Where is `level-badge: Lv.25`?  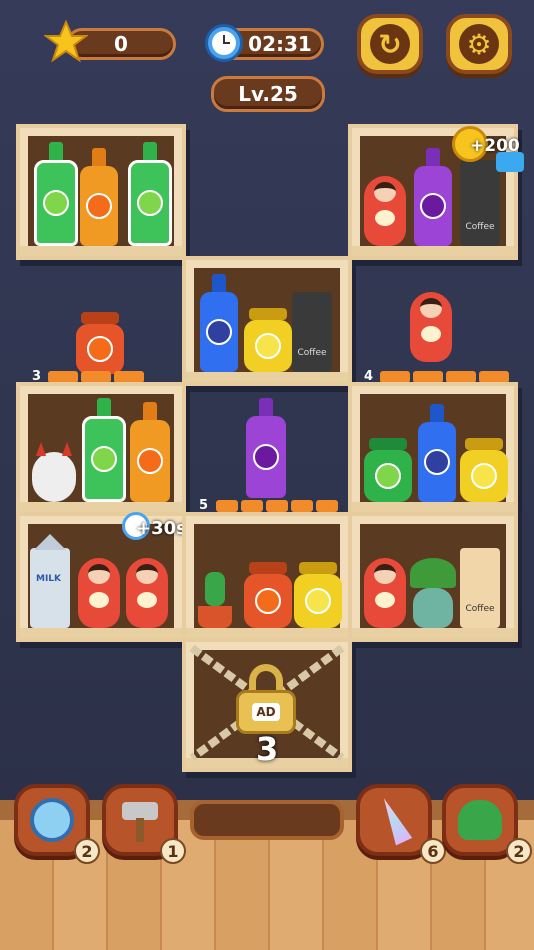
level-badge: Lv.25 is located at coordinates (268, 94).